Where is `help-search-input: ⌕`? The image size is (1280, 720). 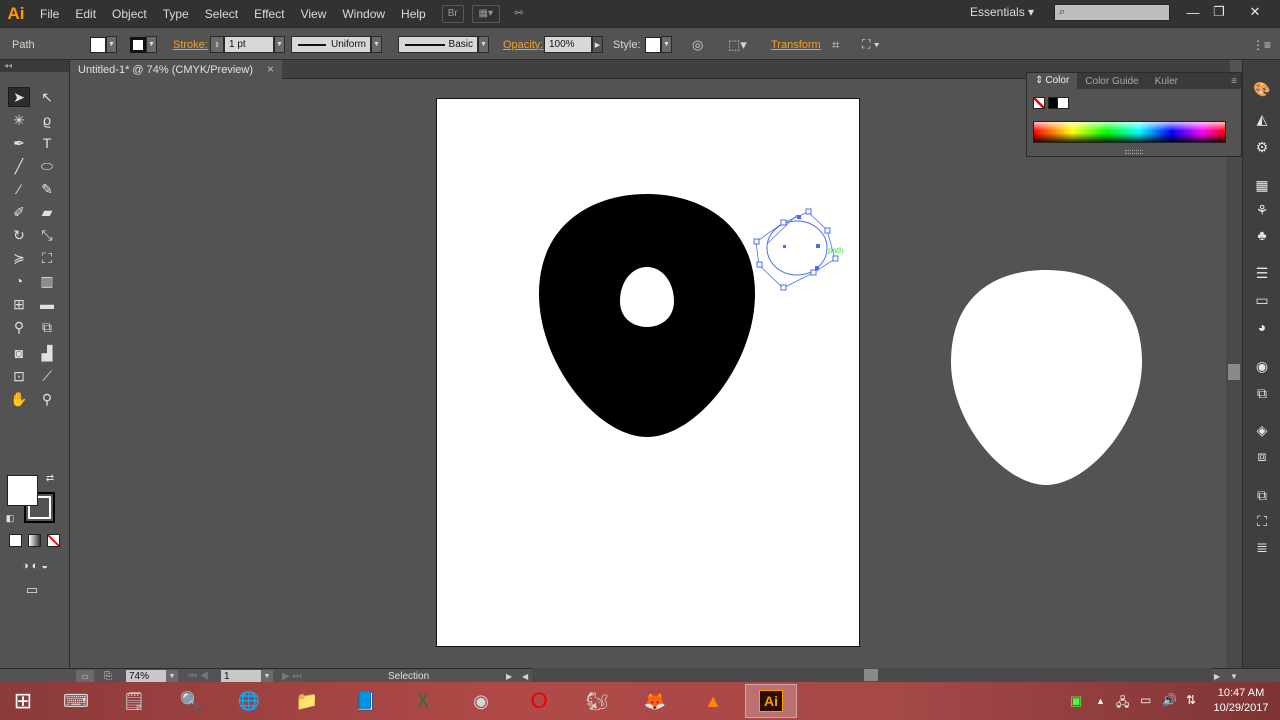
help-search-input: ⌕ is located at coordinates (1112, 12).